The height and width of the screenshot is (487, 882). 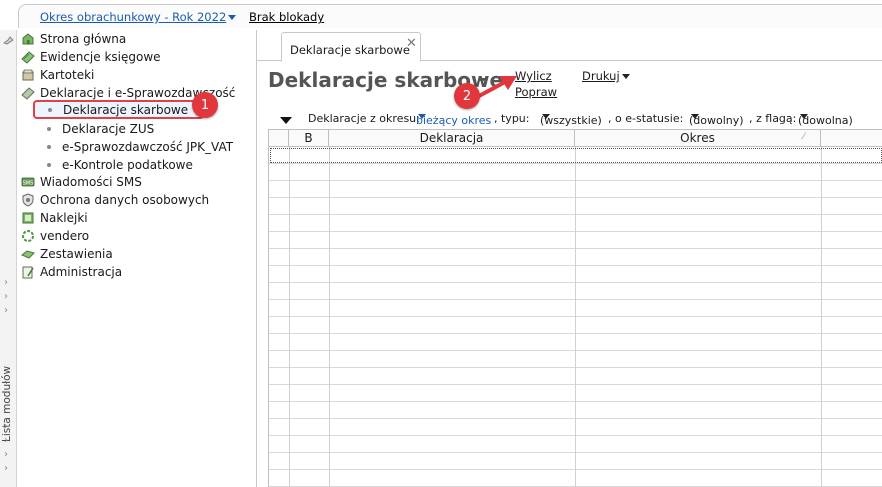 What do you see at coordinates (76, 254) in the screenshot?
I see `nav-item-label: Zestawienia` at bounding box center [76, 254].